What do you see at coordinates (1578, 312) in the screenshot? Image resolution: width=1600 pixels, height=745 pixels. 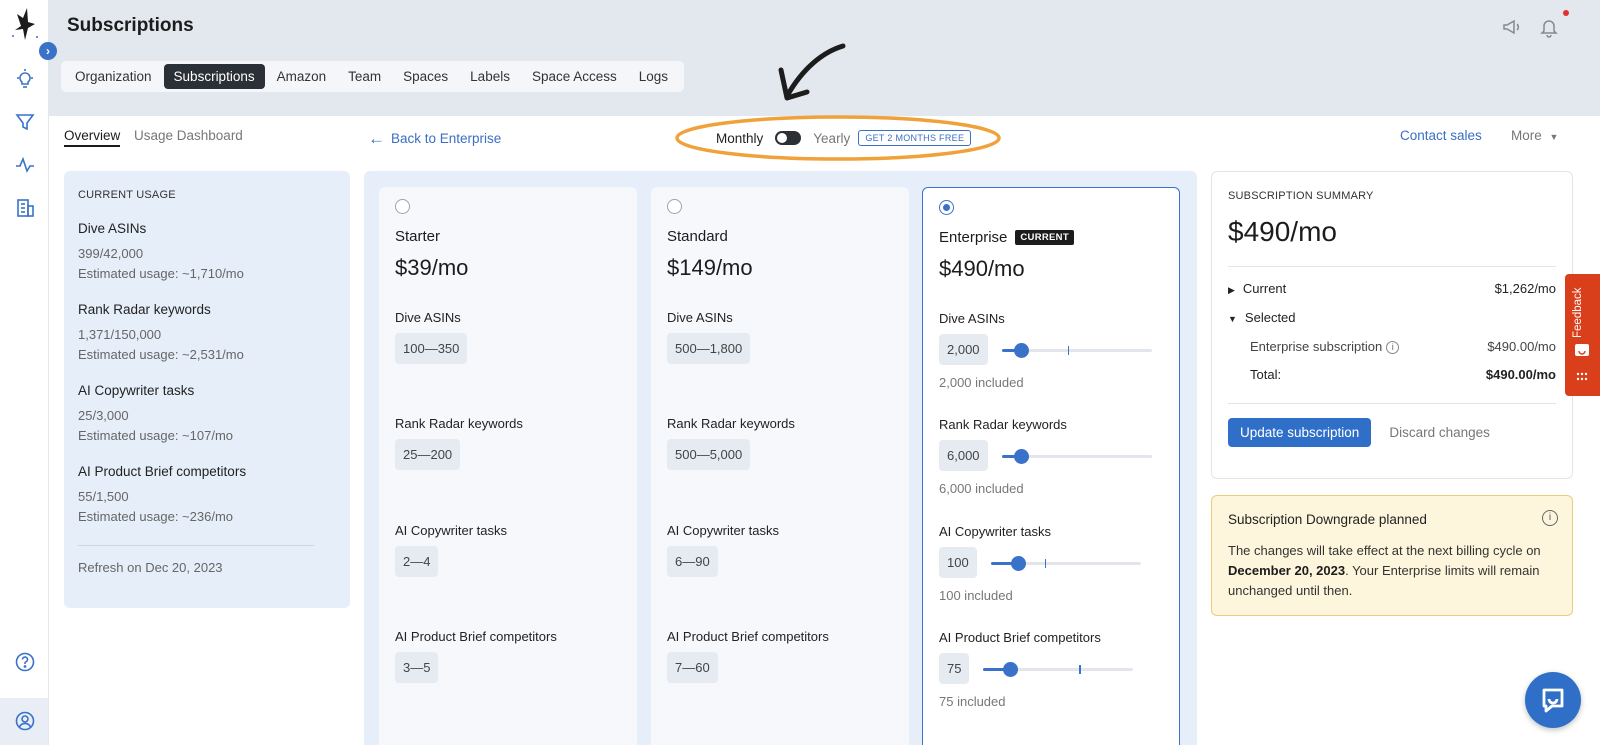 I see `feedback-label: Feedback` at bounding box center [1578, 312].